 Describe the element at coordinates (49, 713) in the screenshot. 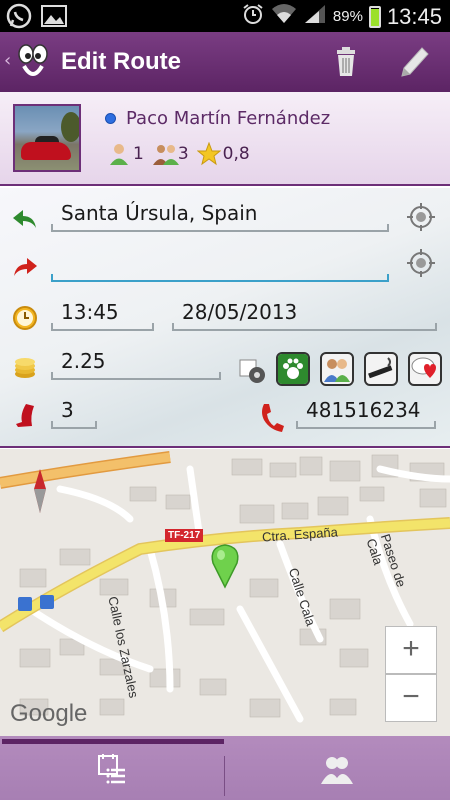

I see `google-attribution: Google` at that location.